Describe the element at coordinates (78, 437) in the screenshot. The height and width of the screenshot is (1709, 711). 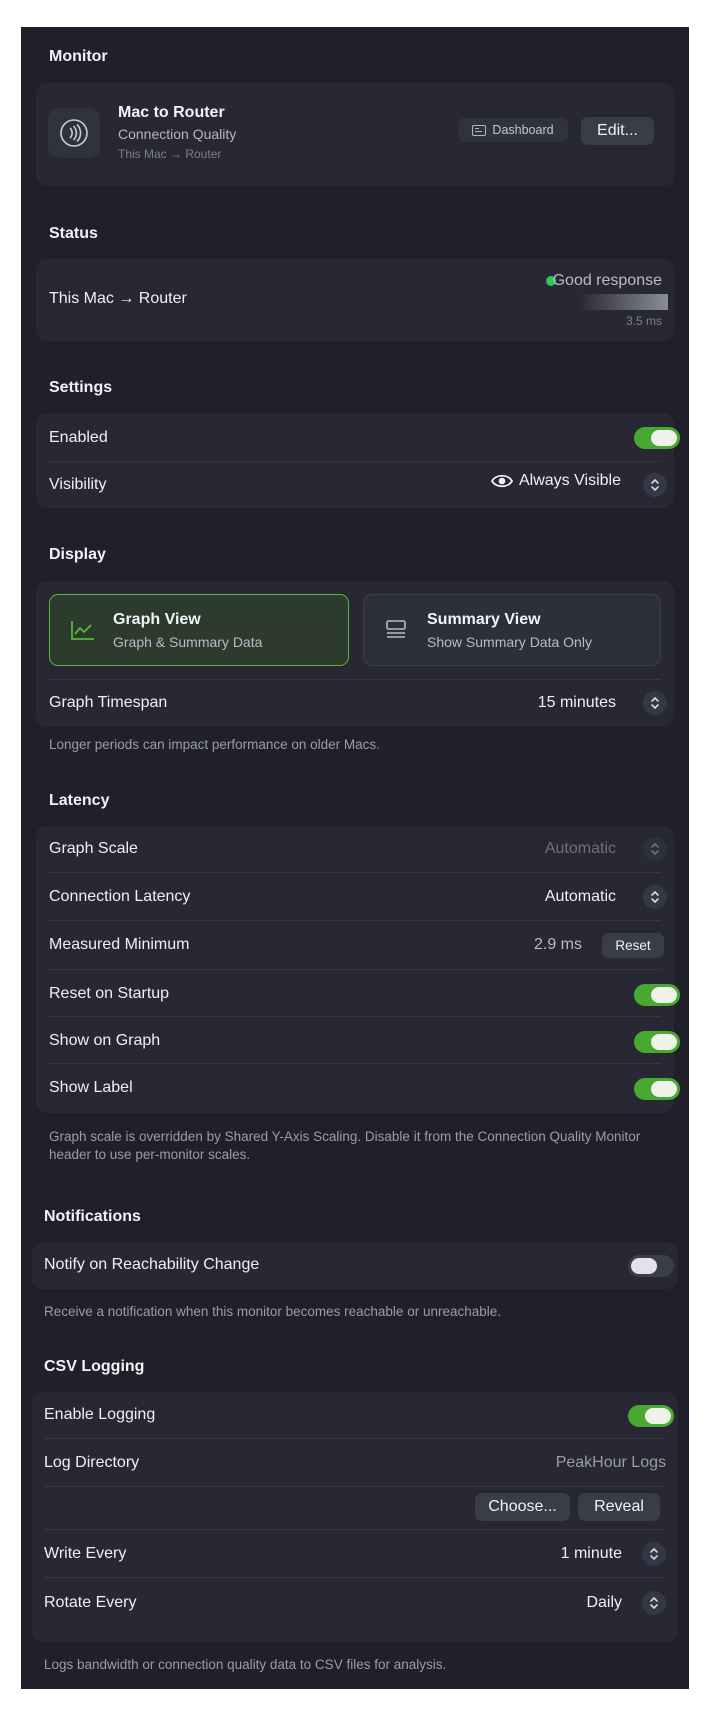
I see `enabled-label: Enabled` at that location.